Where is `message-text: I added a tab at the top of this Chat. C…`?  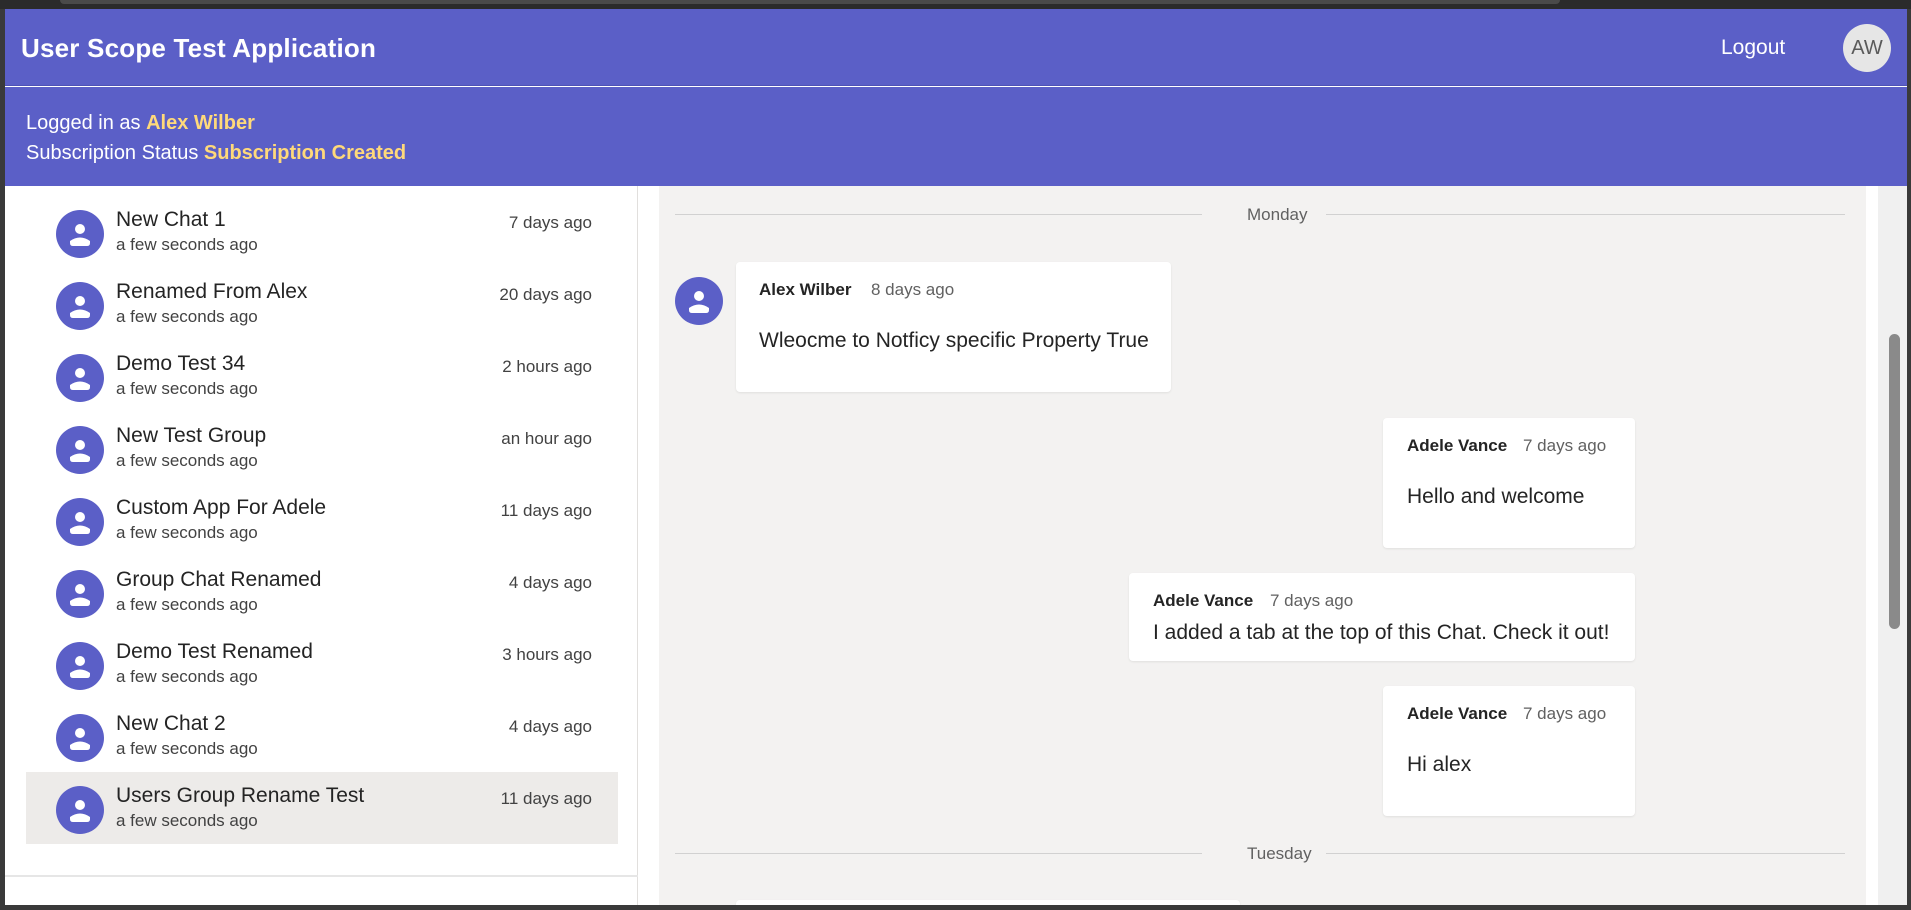 message-text: I added a tab at the top of this Chat. C… is located at coordinates (1381, 632).